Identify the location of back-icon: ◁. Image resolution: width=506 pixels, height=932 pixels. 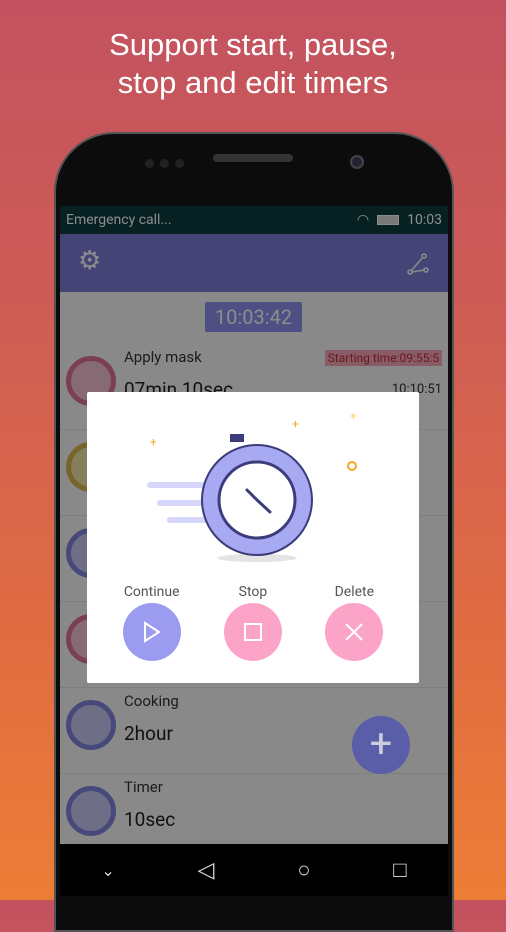
(206, 870).